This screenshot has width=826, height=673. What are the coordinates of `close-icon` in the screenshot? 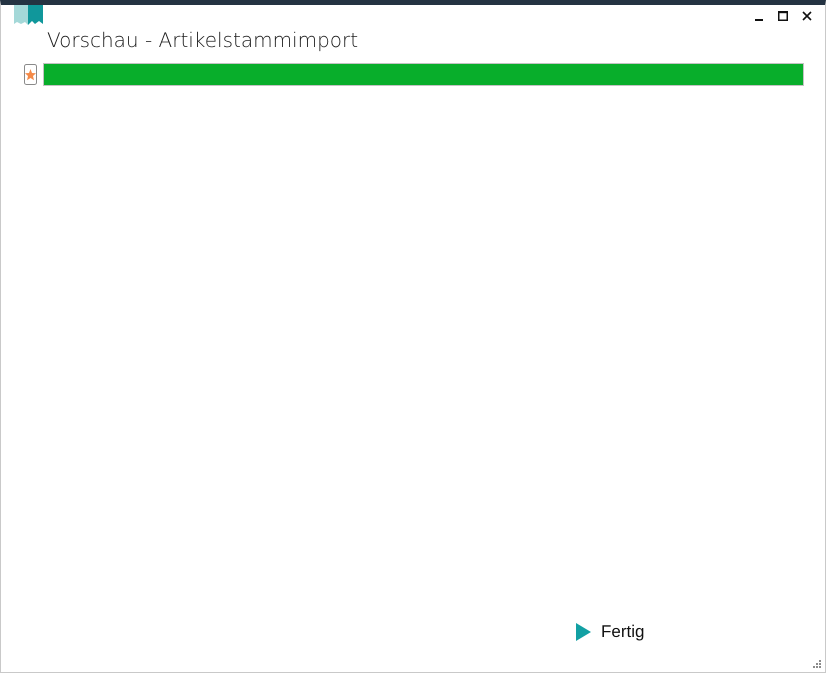 It's located at (807, 16).